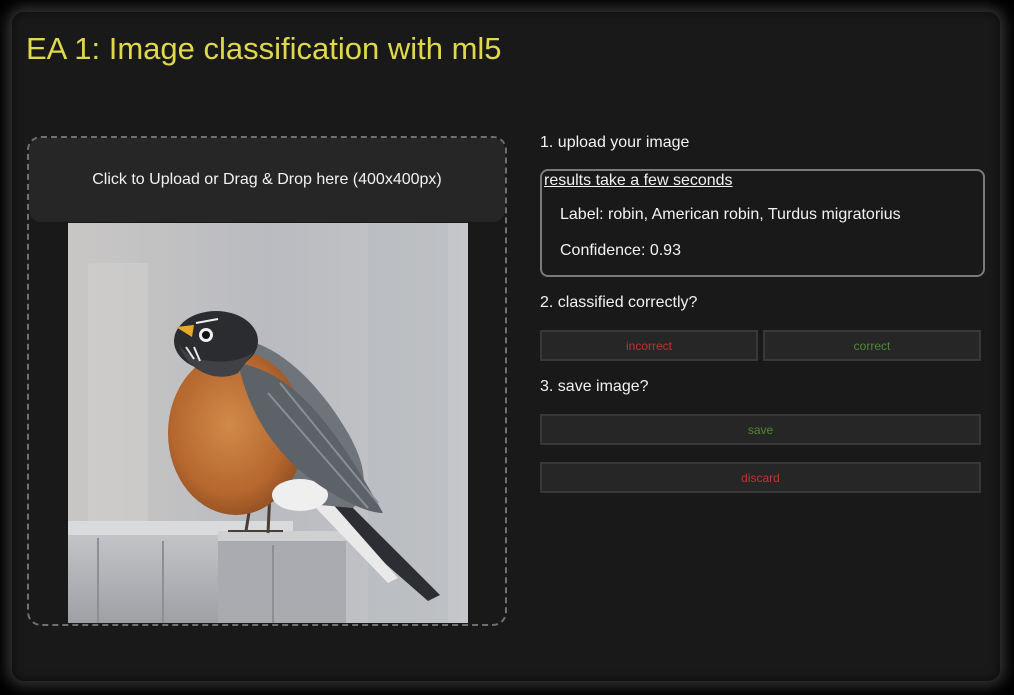 This screenshot has width=1014, height=695. What do you see at coordinates (872, 345) in the screenshot?
I see `correct-button: correct` at bounding box center [872, 345].